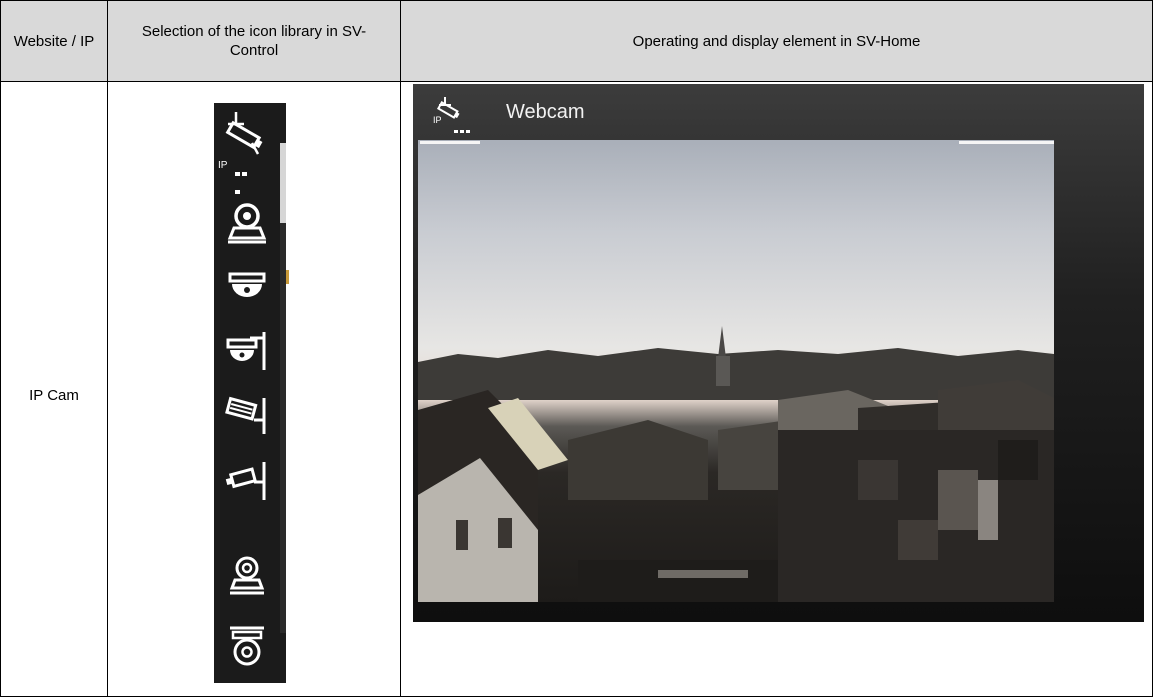 This screenshot has width=1153, height=697. Describe the element at coordinates (776, 41) in the screenshot. I see `header-sv-home: Operating and display element in SV-Home` at that location.